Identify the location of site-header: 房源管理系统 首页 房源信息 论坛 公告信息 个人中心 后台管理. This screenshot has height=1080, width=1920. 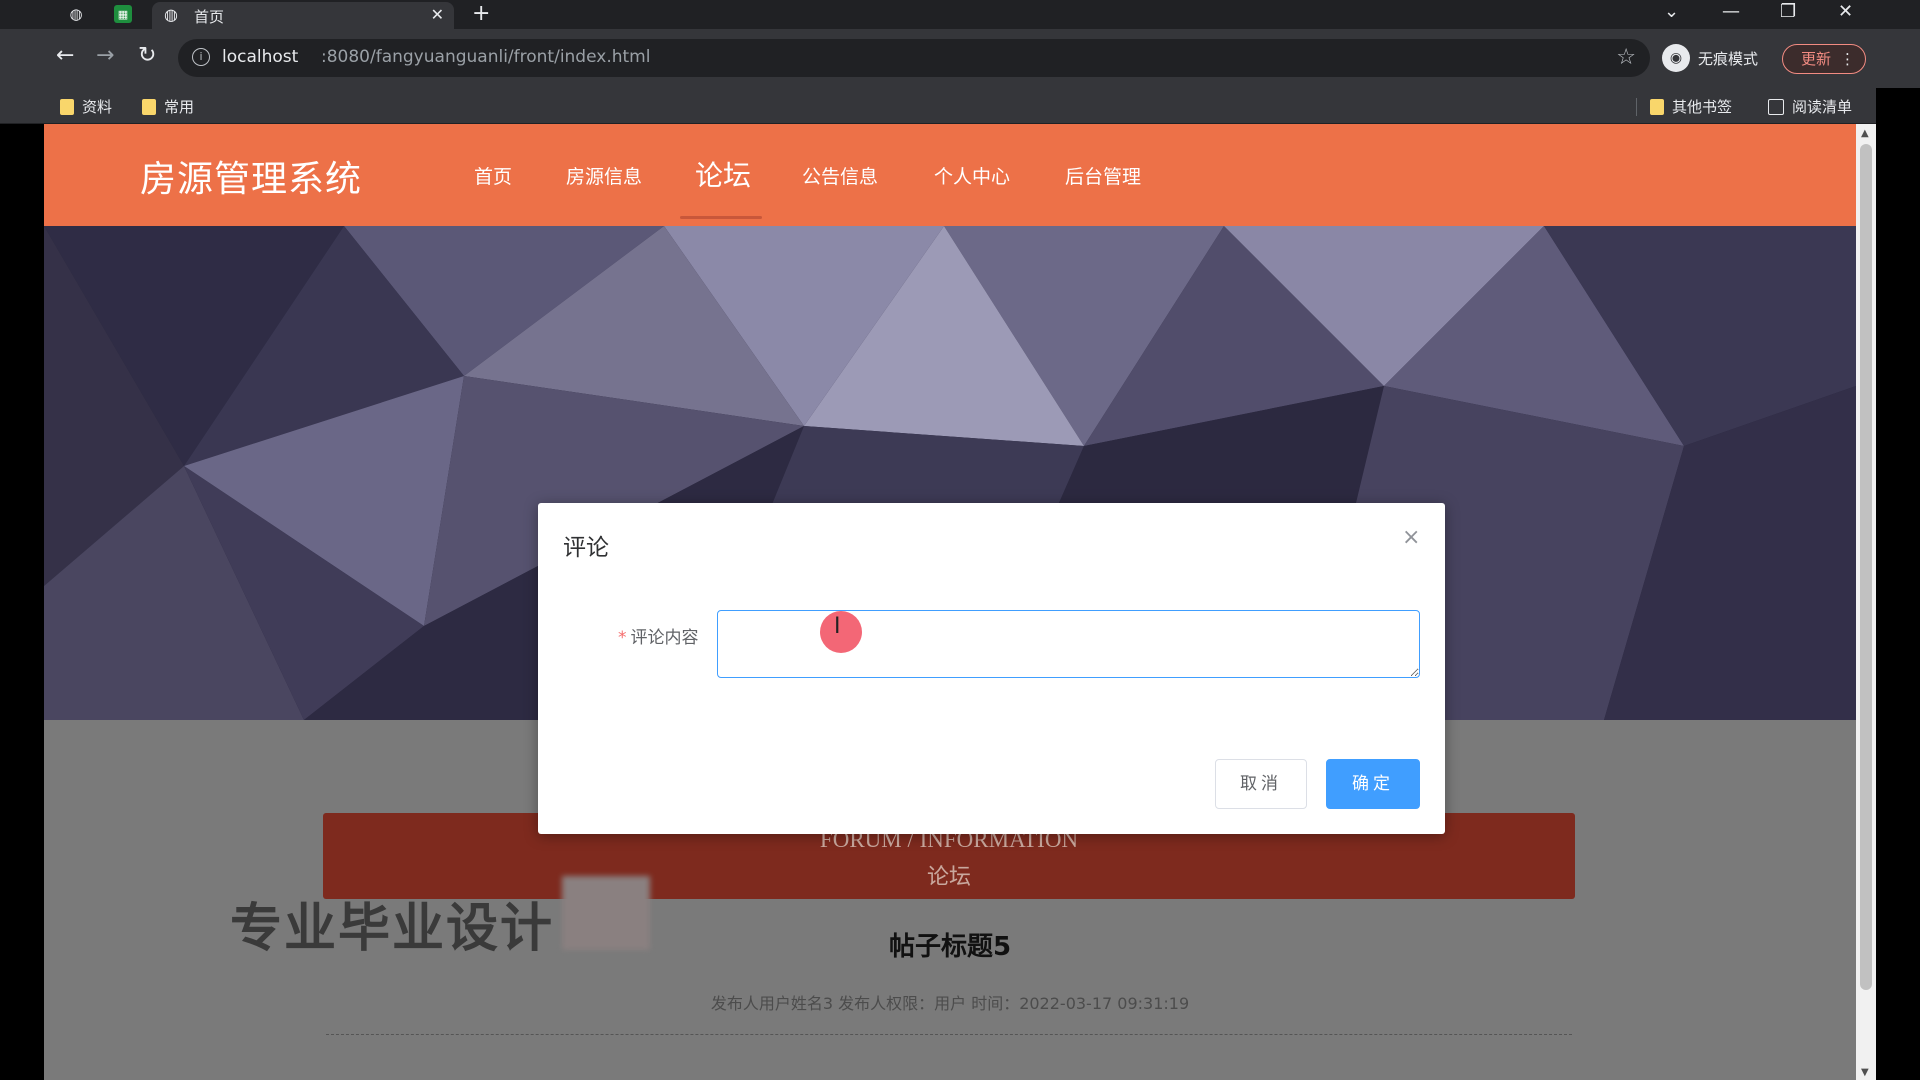
(950, 175).